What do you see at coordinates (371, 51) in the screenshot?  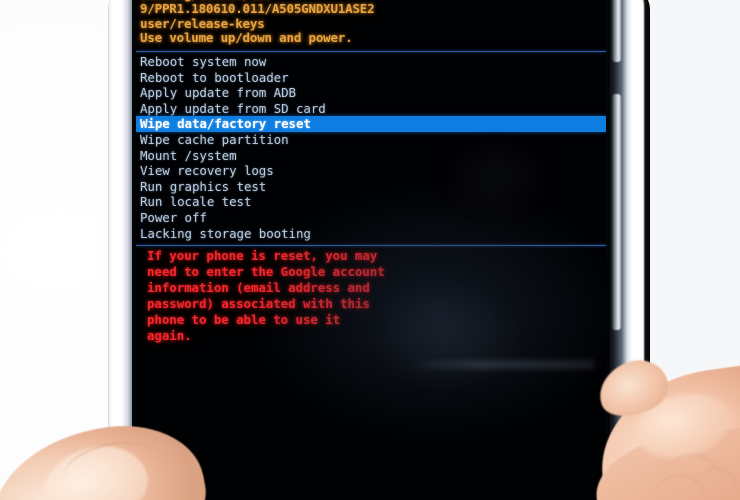 I see `header-menu-divider` at bounding box center [371, 51].